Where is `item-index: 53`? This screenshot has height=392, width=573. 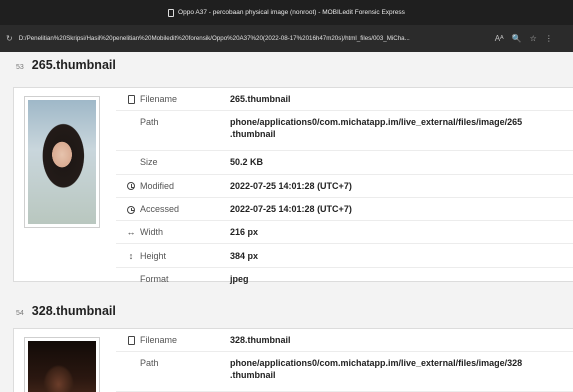
item-index: 53 is located at coordinates (20, 67).